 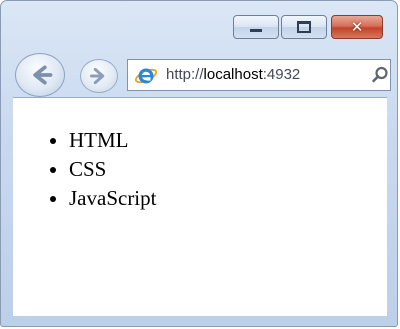 I want to click on item-list: HTML CSS JavaScript, so click(x=112, y=169).